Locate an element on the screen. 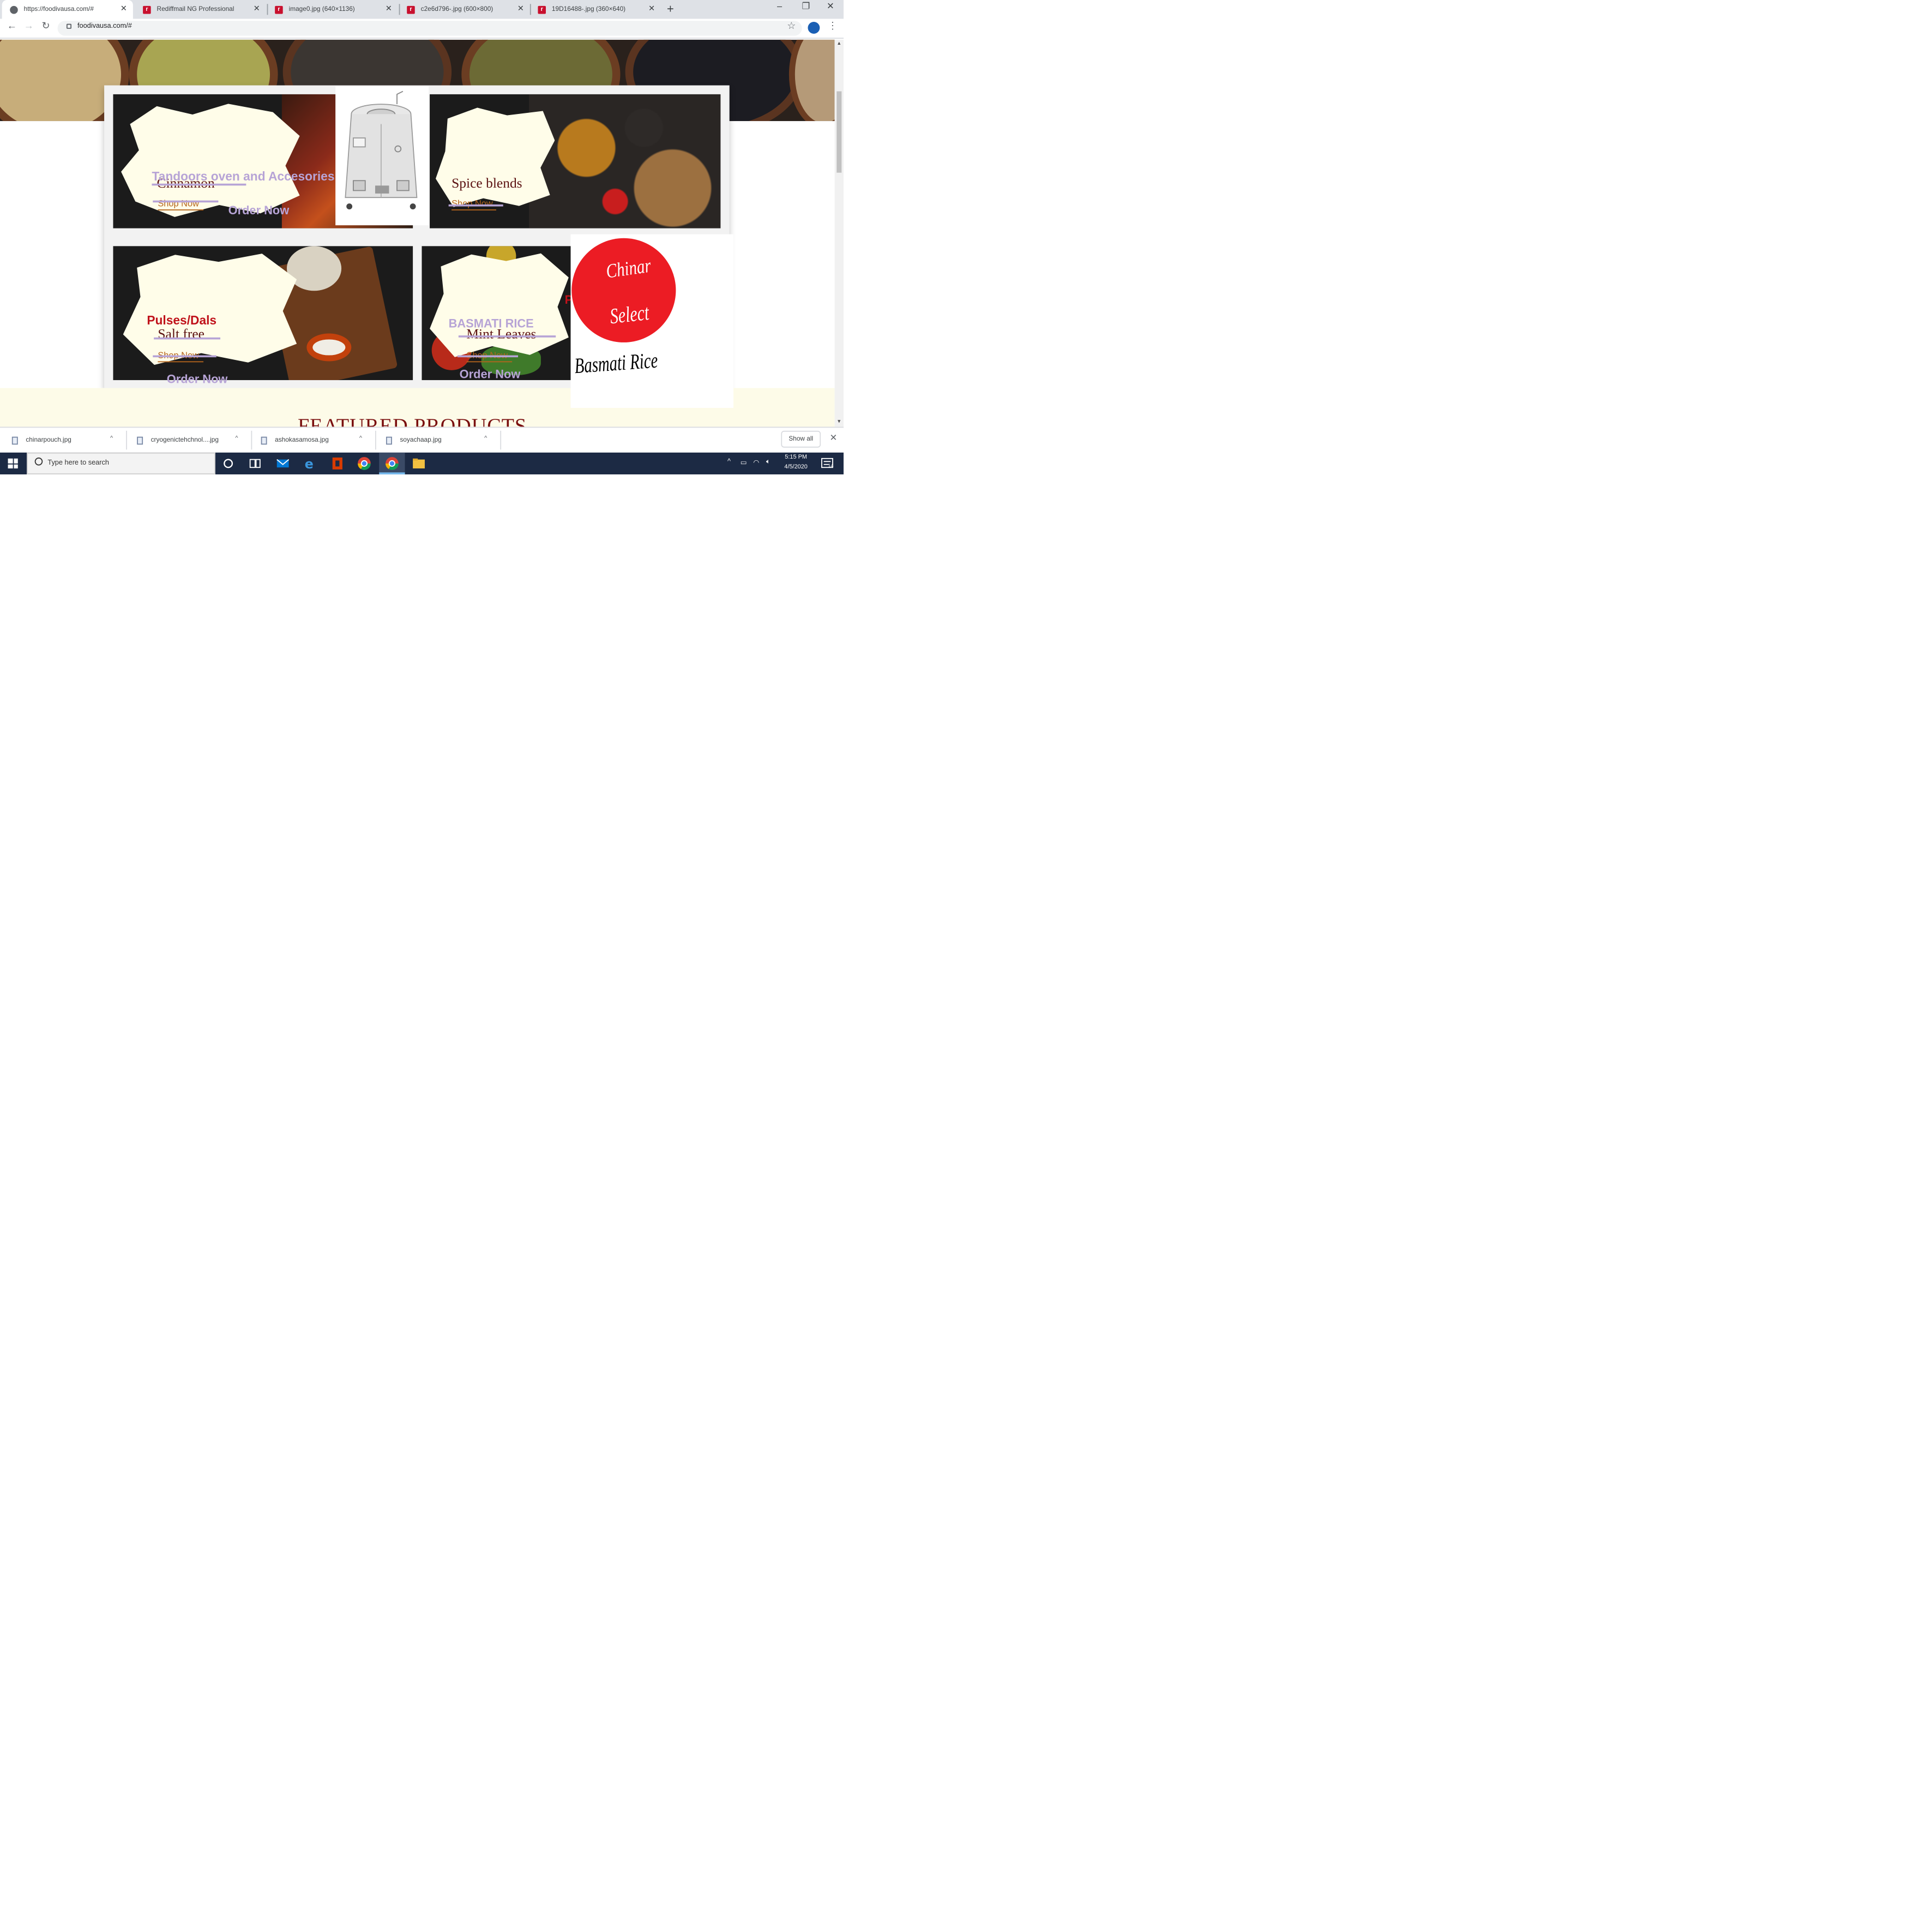  scroll-up-arrow-icon: ▲ is located at coordinates (838, 44).